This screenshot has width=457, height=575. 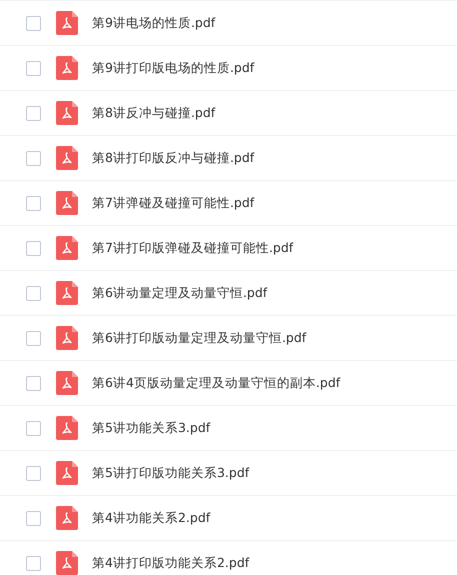 I want to click on file-name: 第6讲动量定理及动量守恒.pdf, so click(x=180, y=293).